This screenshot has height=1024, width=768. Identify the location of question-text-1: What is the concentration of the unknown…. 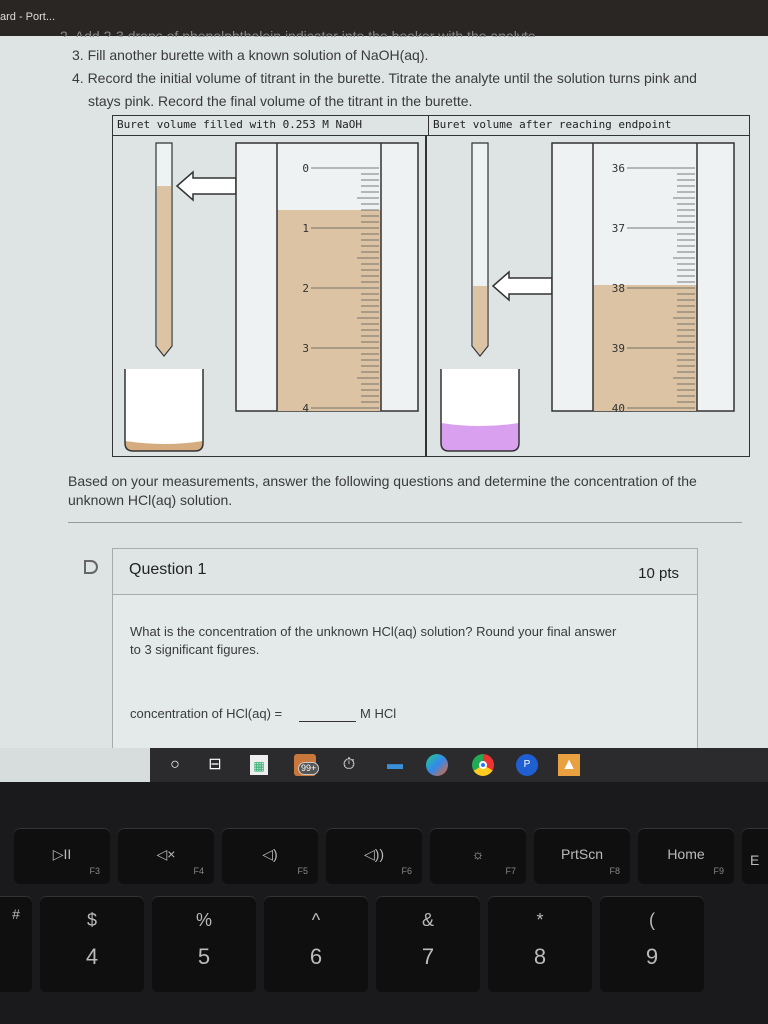
(373, 631).